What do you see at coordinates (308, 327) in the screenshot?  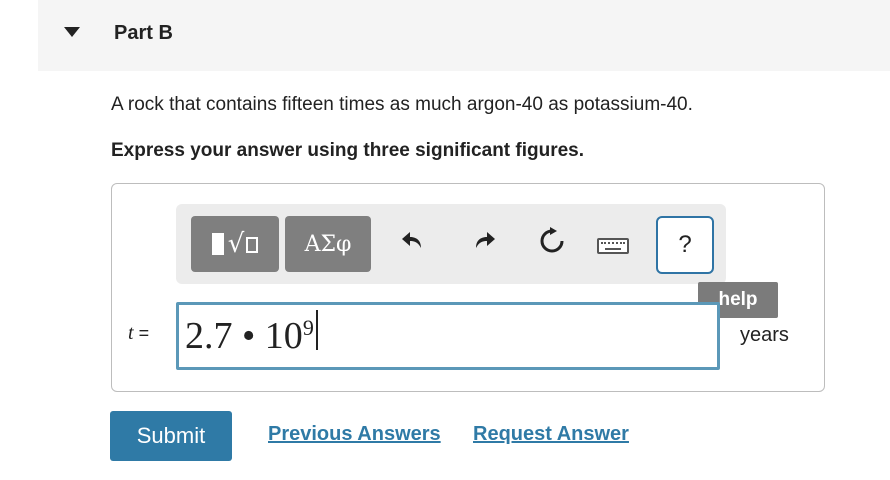 I see `answer-exponent: 9` at bounding box center [308, 327].